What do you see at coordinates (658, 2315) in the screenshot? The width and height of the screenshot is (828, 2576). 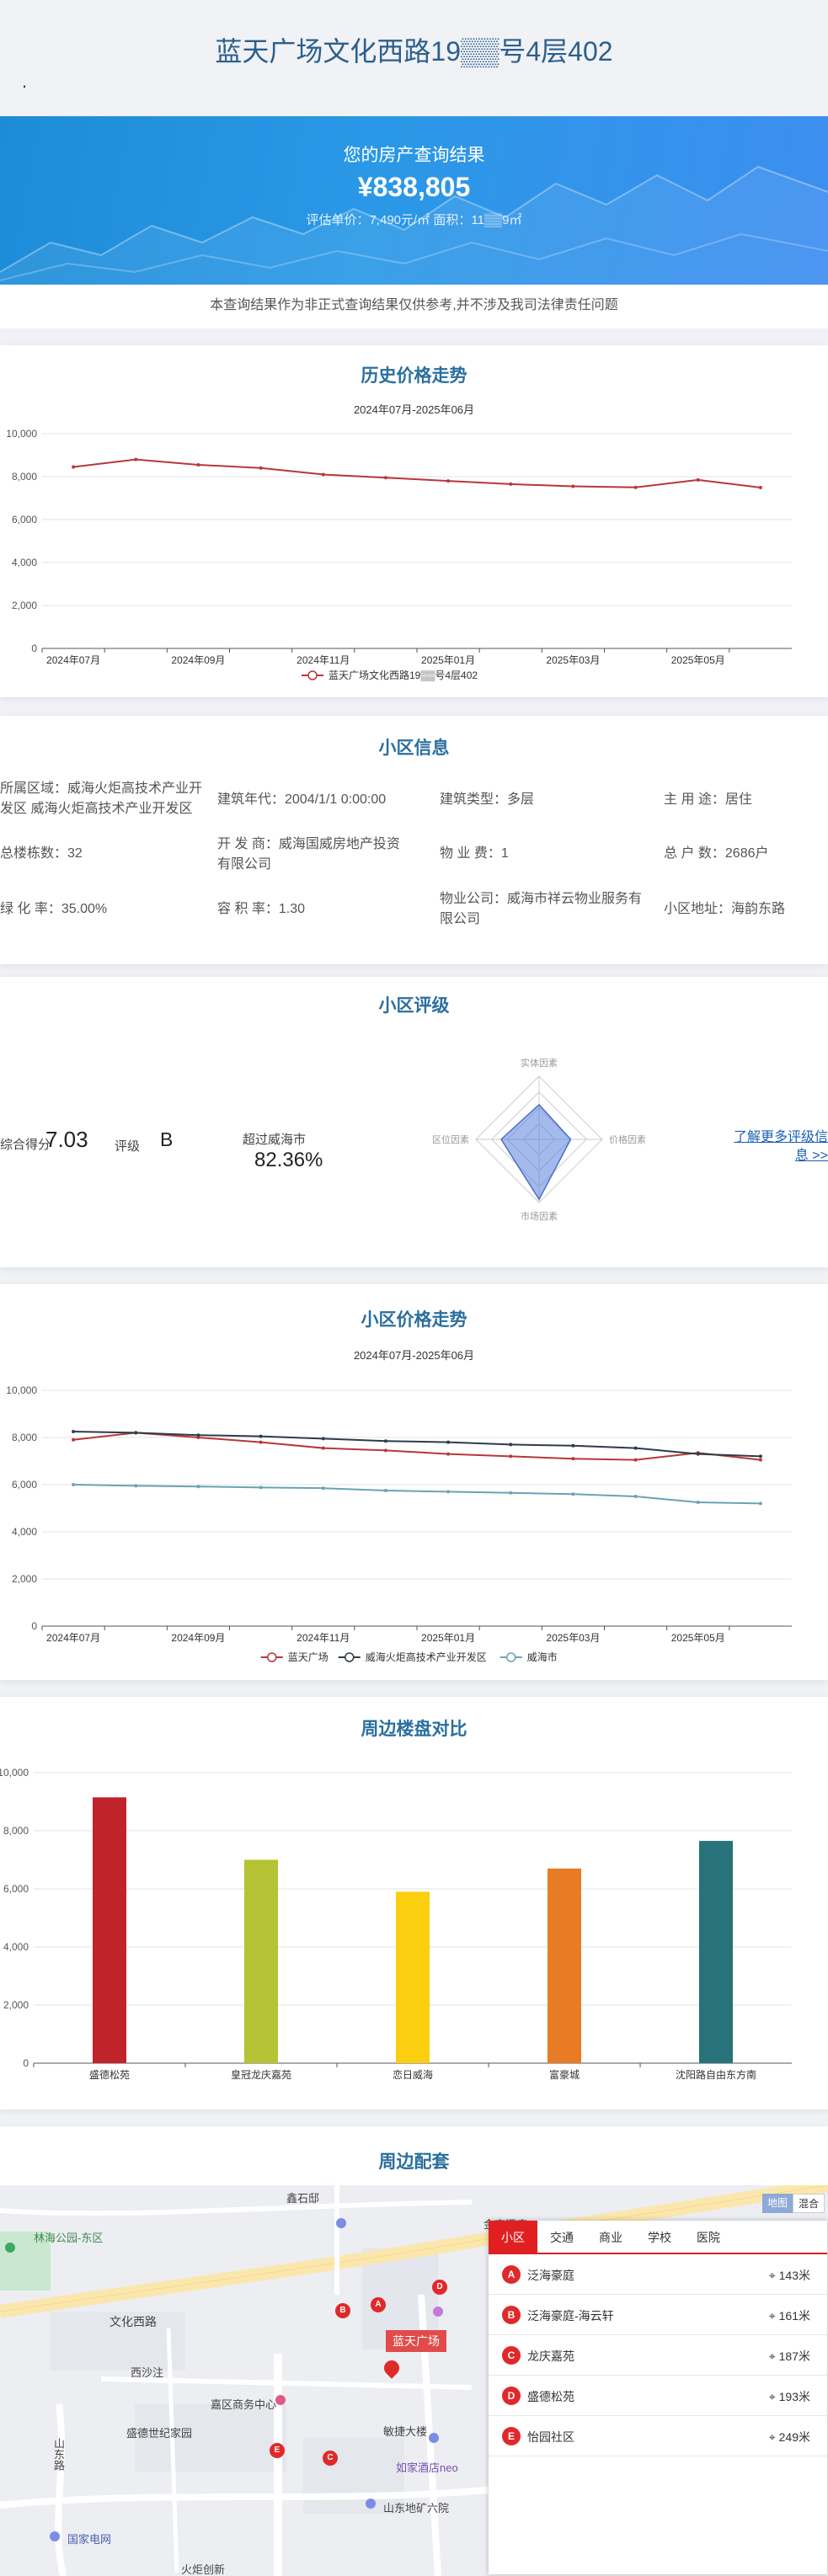 I see `place-row: B 泛海豪庭-海云轩 ⌖ 161米` at bounding box center [658, 2315].